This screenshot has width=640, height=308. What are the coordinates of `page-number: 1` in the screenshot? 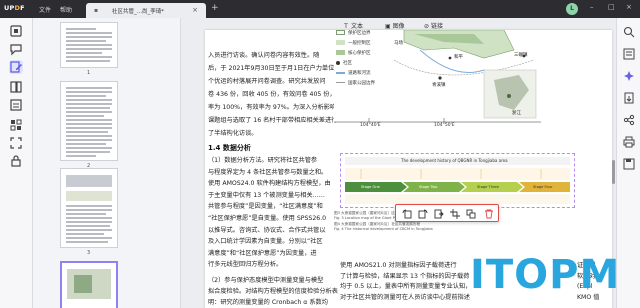 It's located at (89, 73).